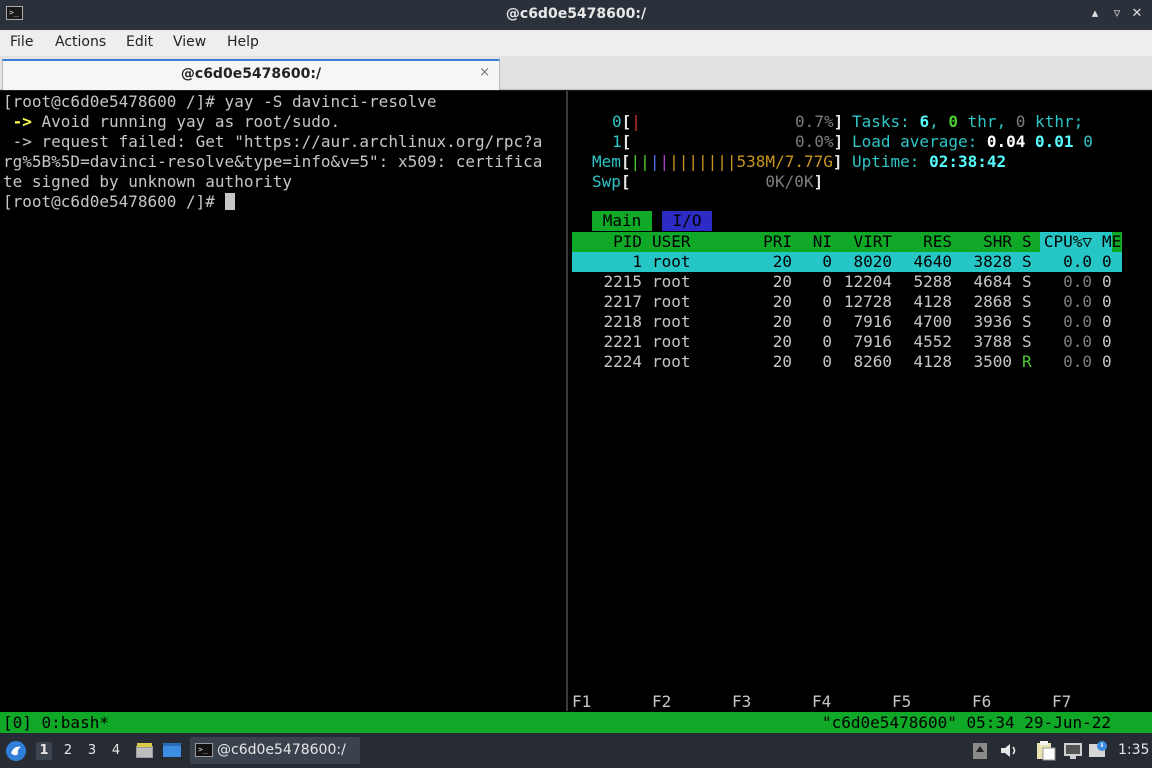 The image size is (1152, 768). Describe the element at coordinates (275, 750) in the screenshot. I see `taskbar-task-terminal: >_ @c6d0e5478600:/` at that location.